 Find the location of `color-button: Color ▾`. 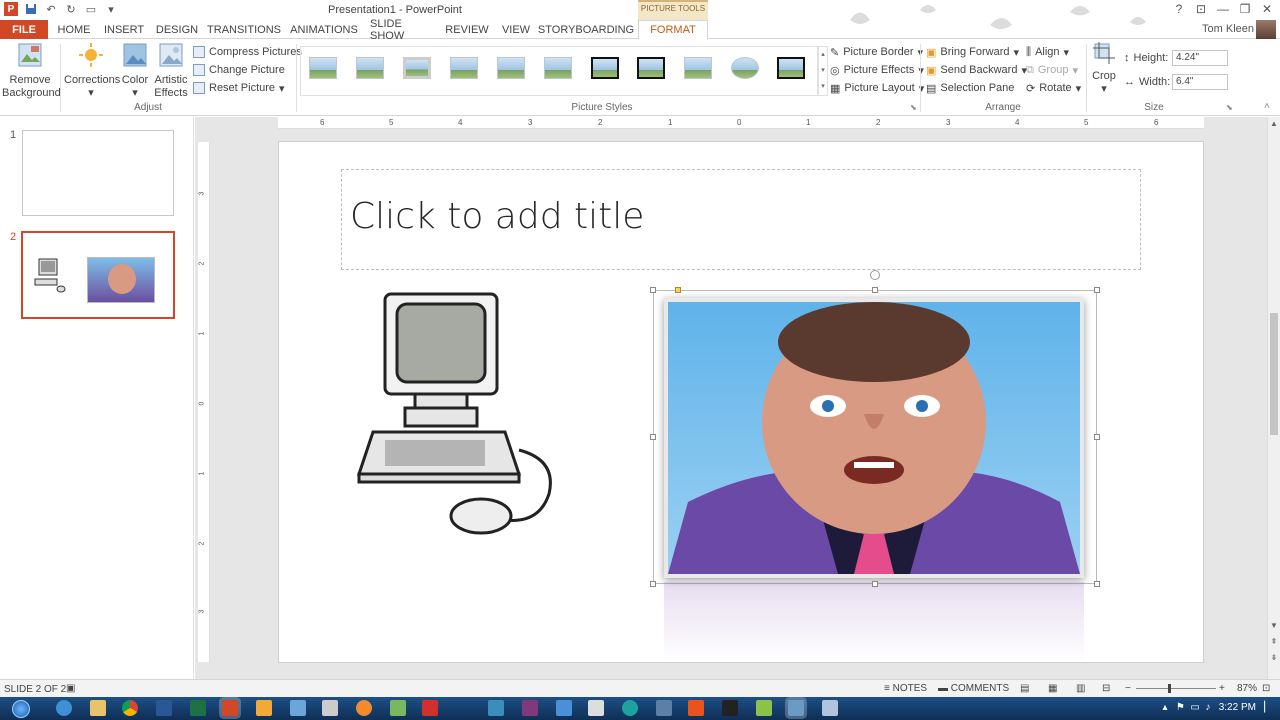

color-button: Color ▾ is located at coordinates (135, 71).